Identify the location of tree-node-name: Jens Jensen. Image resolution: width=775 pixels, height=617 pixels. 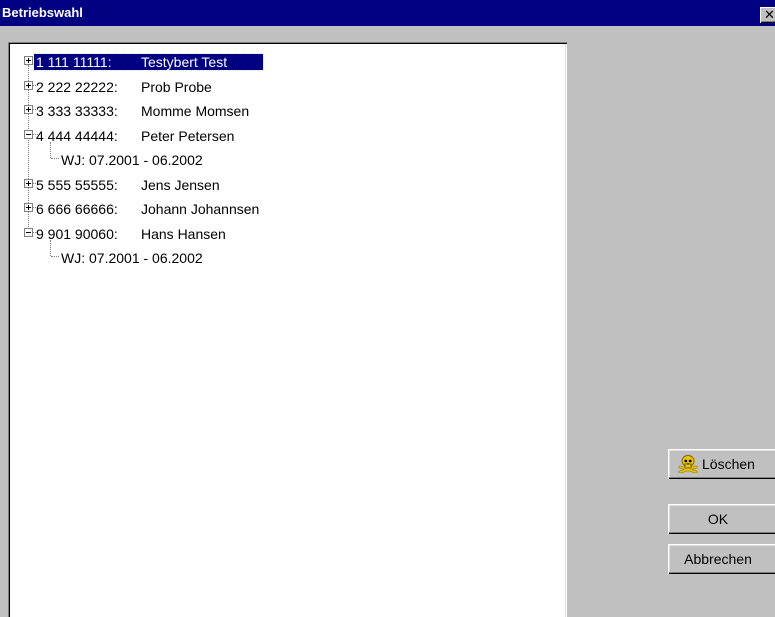
(180, 184).